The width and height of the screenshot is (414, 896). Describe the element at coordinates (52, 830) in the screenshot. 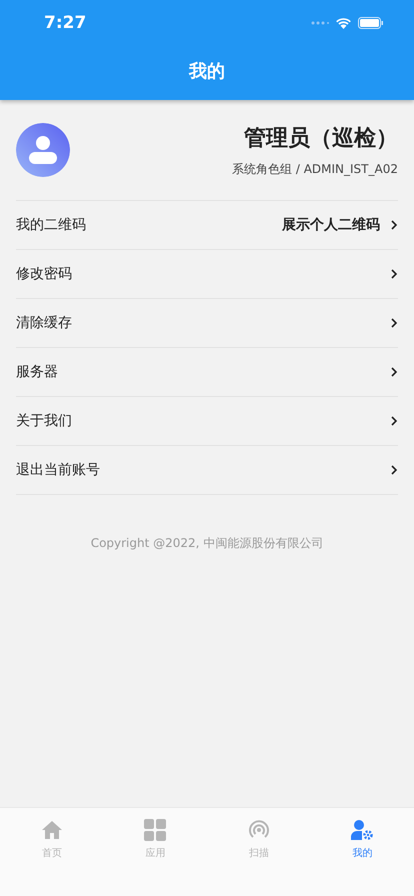

I see `home-icon` at that location.